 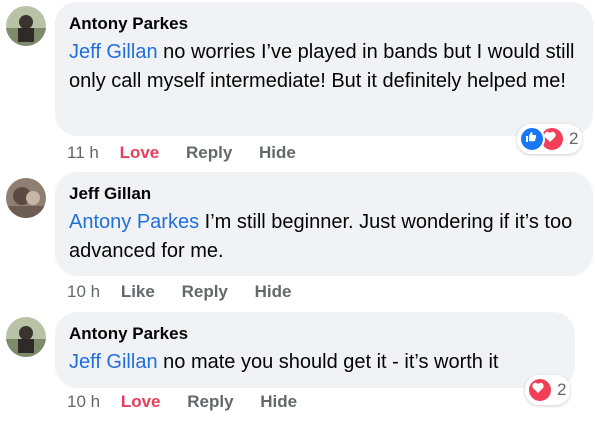 What do you see at coordinates (83, 152) in the screenshot?
I see `comment-timestamp: 11 h` at bounding box center [83, 152].